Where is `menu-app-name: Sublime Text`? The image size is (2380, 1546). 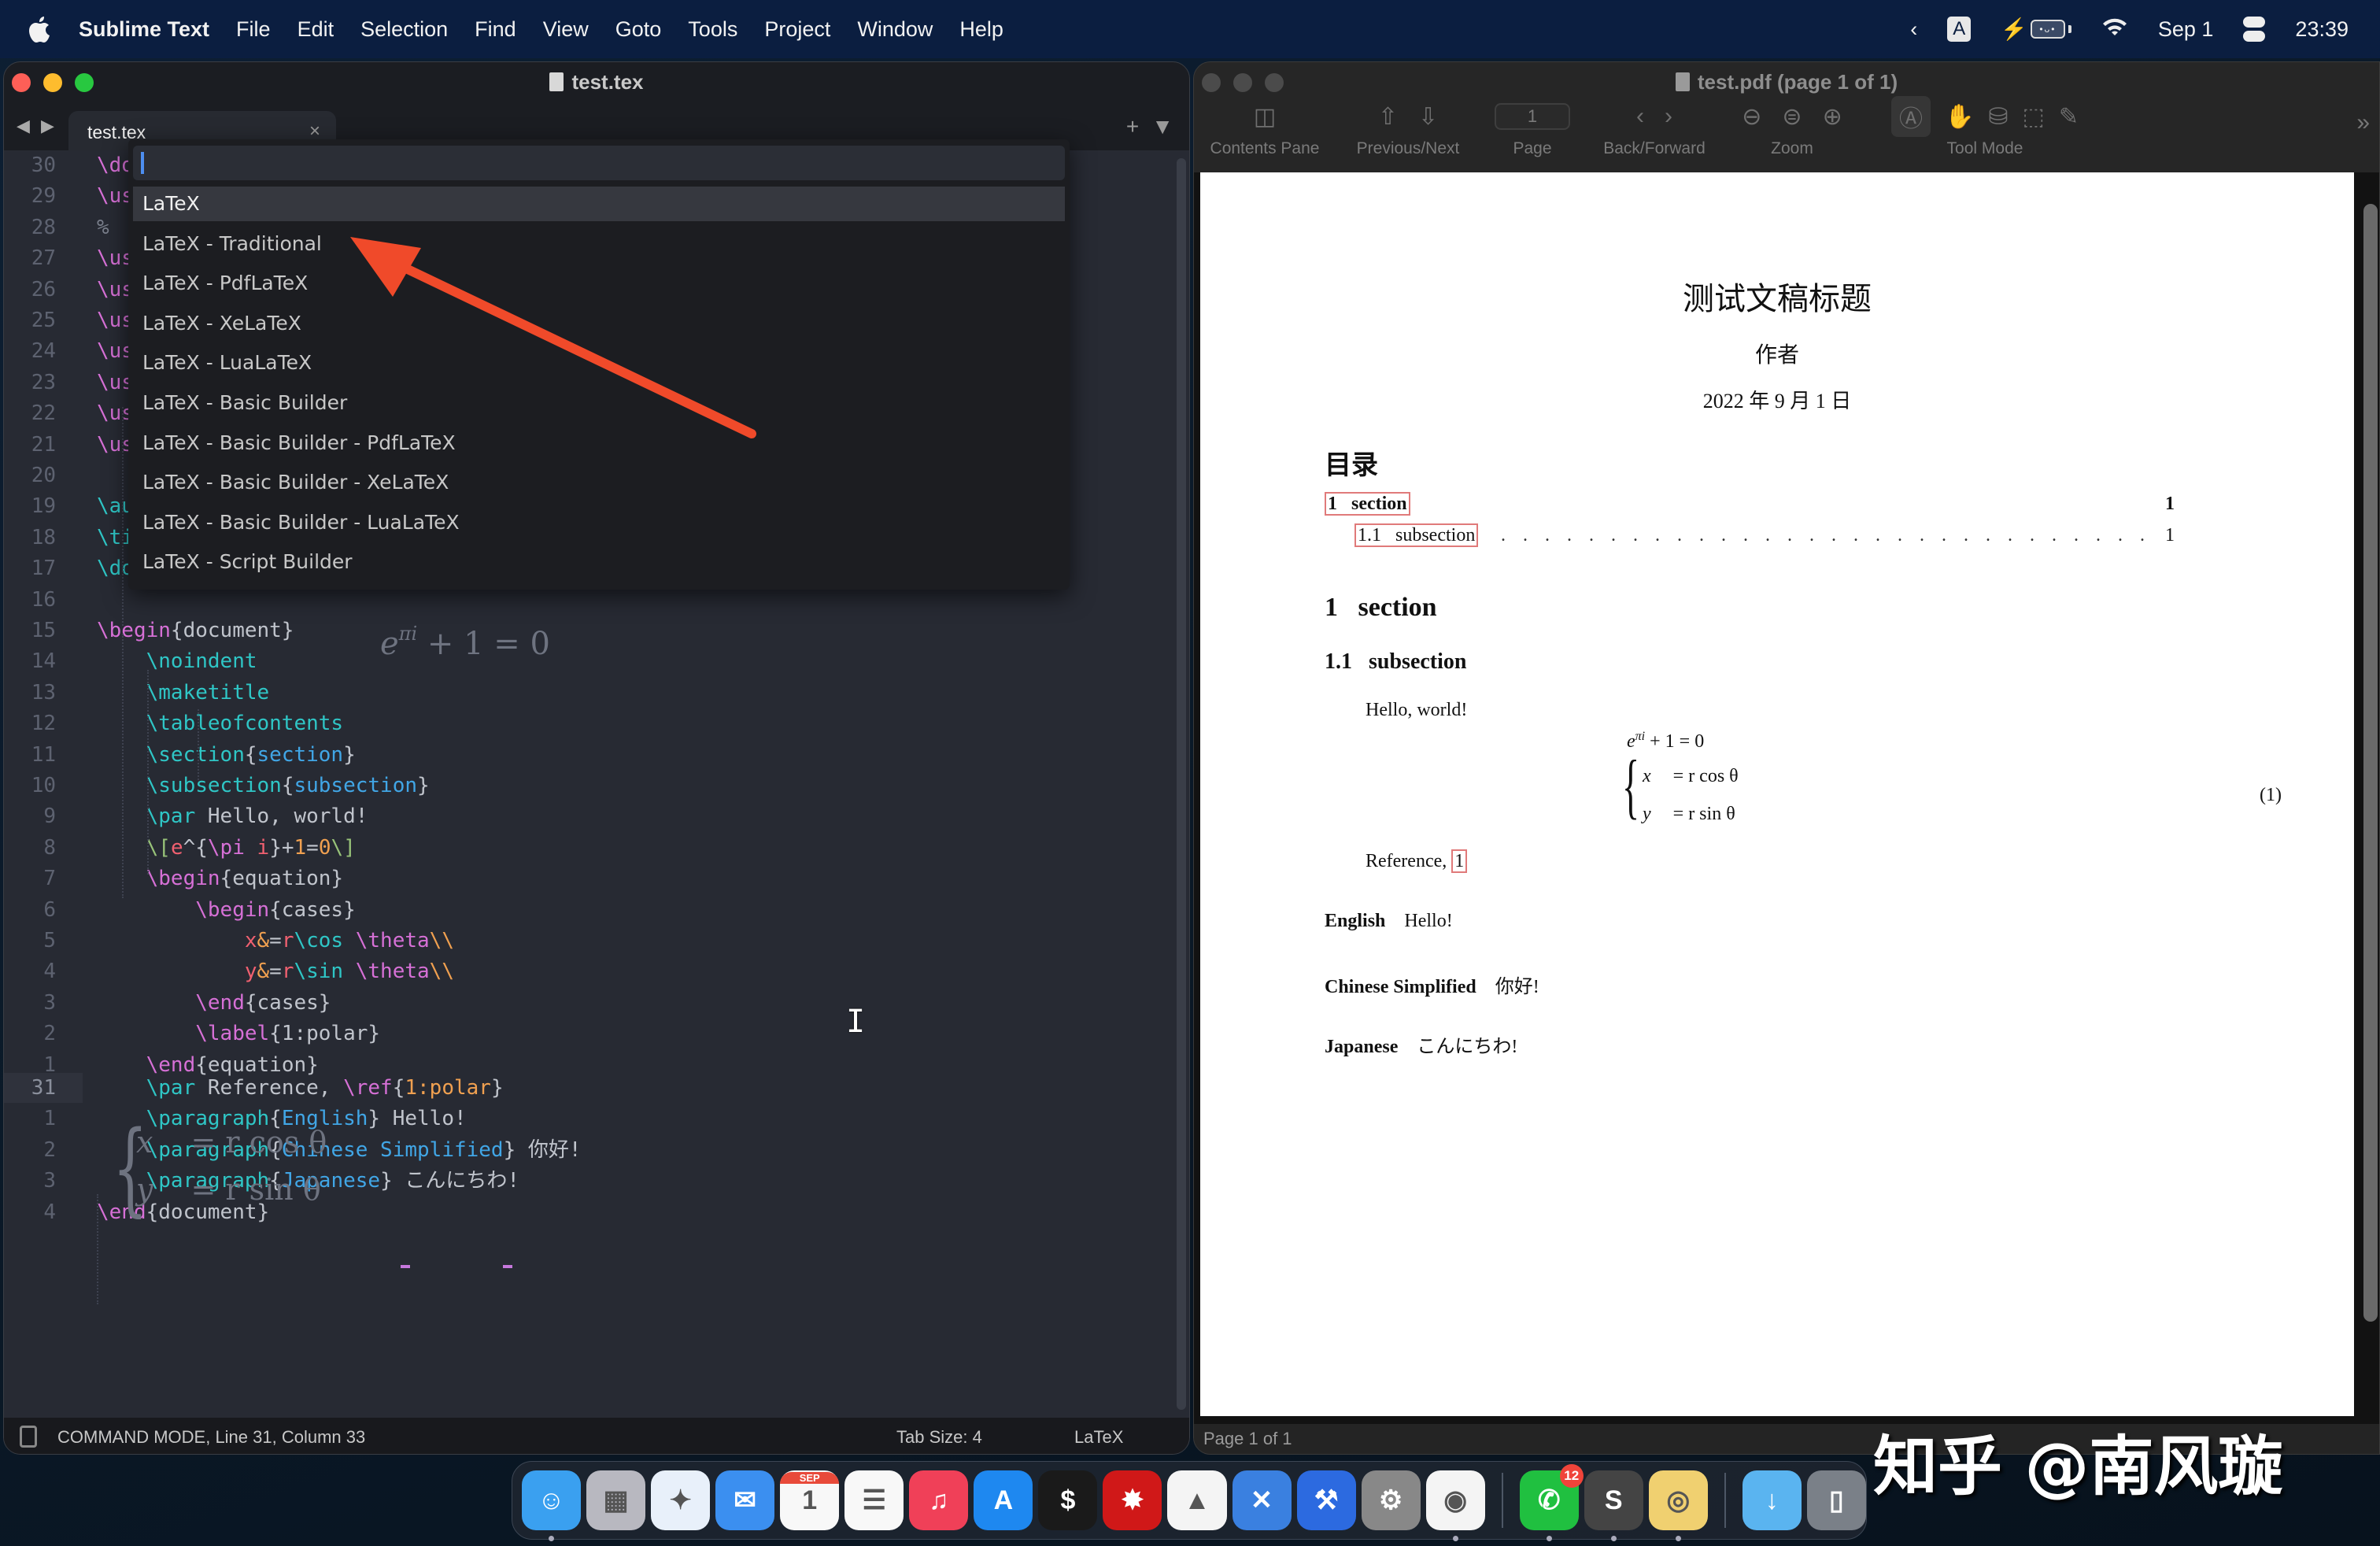 menu-app-name: Sublime Text is located at coordinates (144, 29).